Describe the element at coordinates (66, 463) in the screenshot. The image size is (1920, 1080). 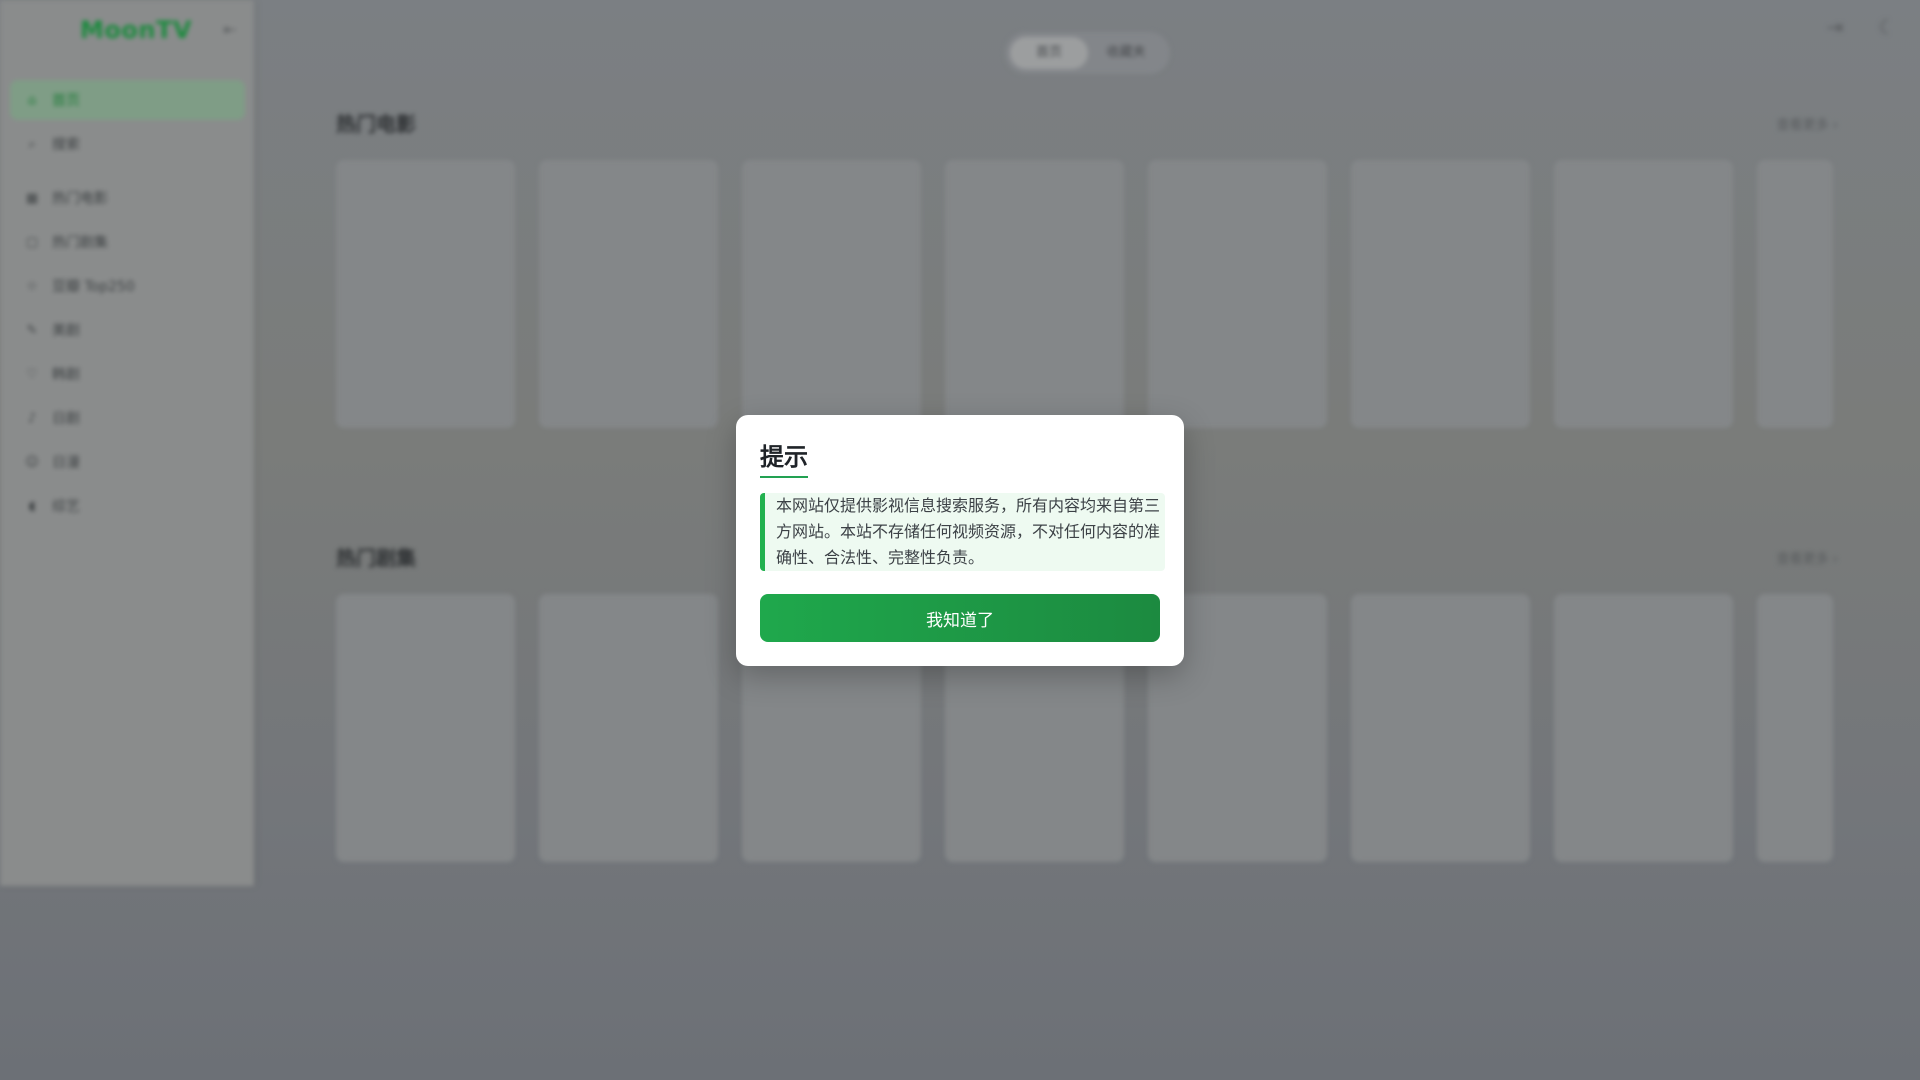
I see `sidebar-item-label: 日漫` at that location.